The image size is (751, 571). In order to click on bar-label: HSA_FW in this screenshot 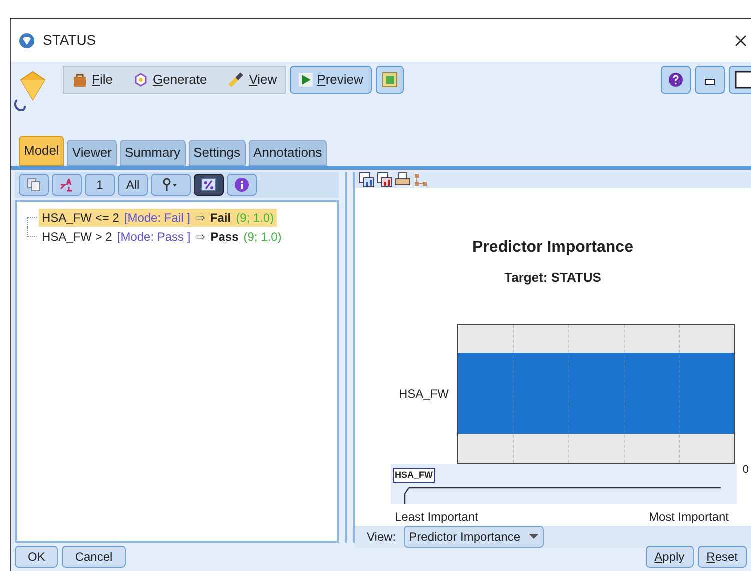, I will do `click(424, 394)`.